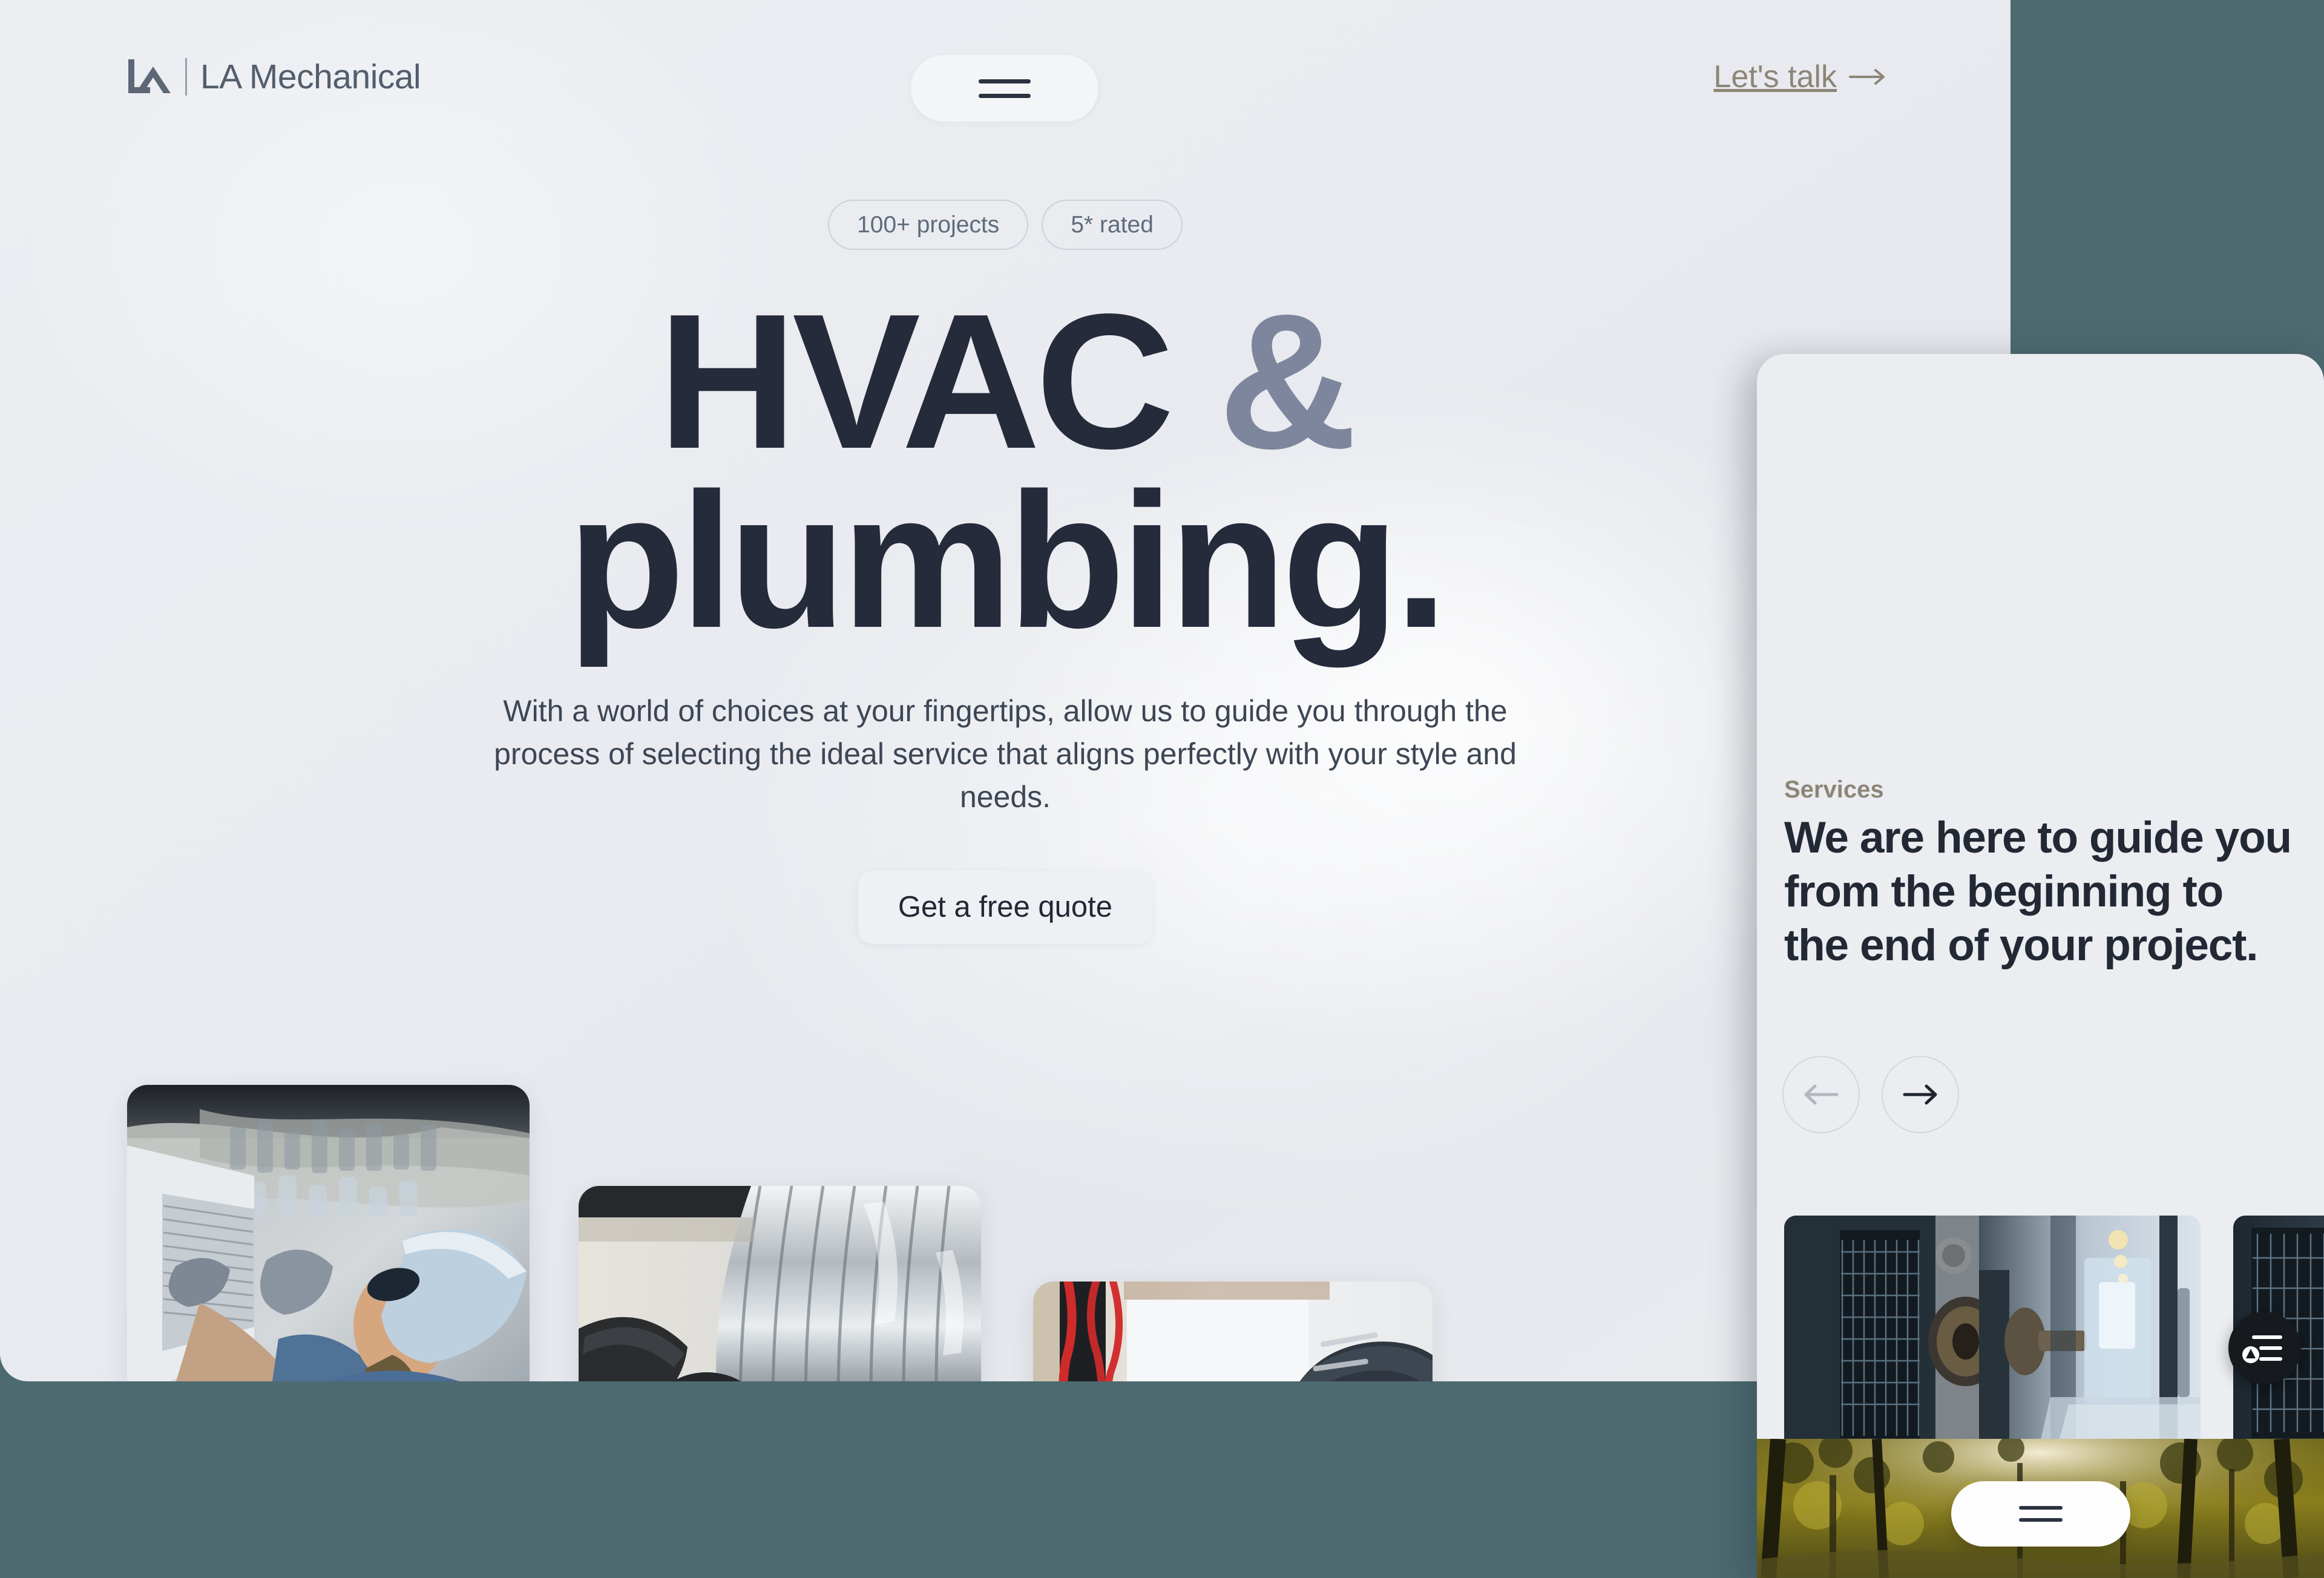 The width and height of the screenshot is (2324, 1578). I want to click on footer-menu-button, so click(2040, 1514).